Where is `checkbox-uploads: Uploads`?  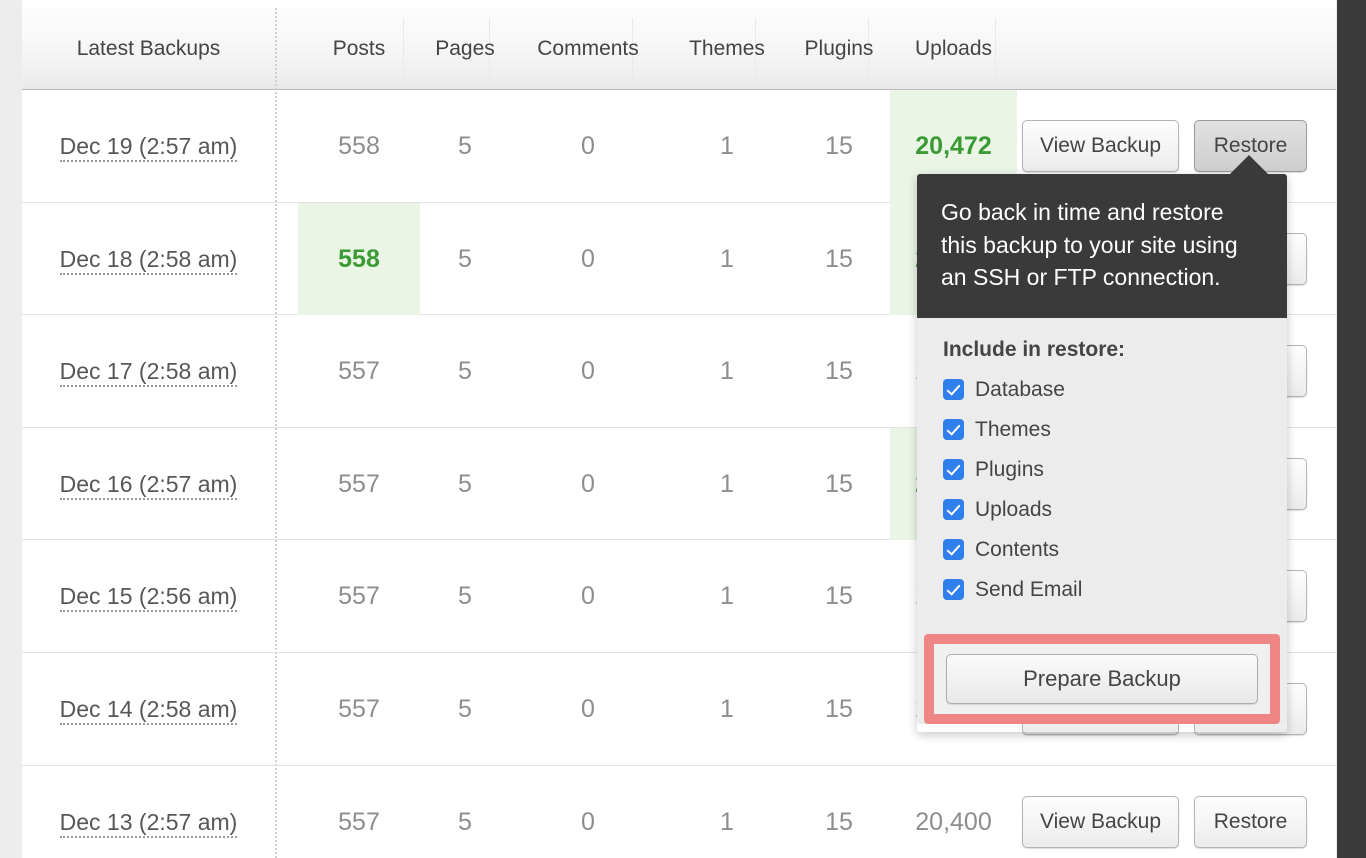 checkbox-uploads: Uploads is located at coordinates (1031, 510).